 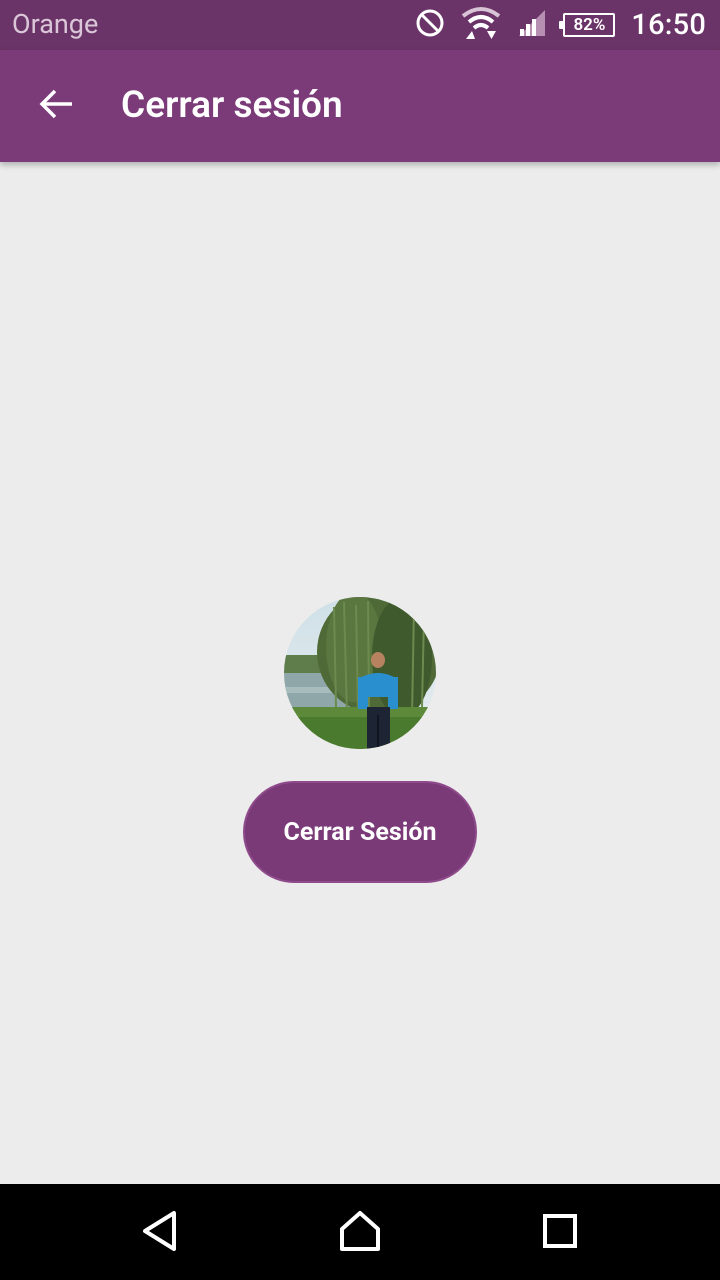 I want to click on logout-button: Cerrar Sesión, so click(x=360, y=832).